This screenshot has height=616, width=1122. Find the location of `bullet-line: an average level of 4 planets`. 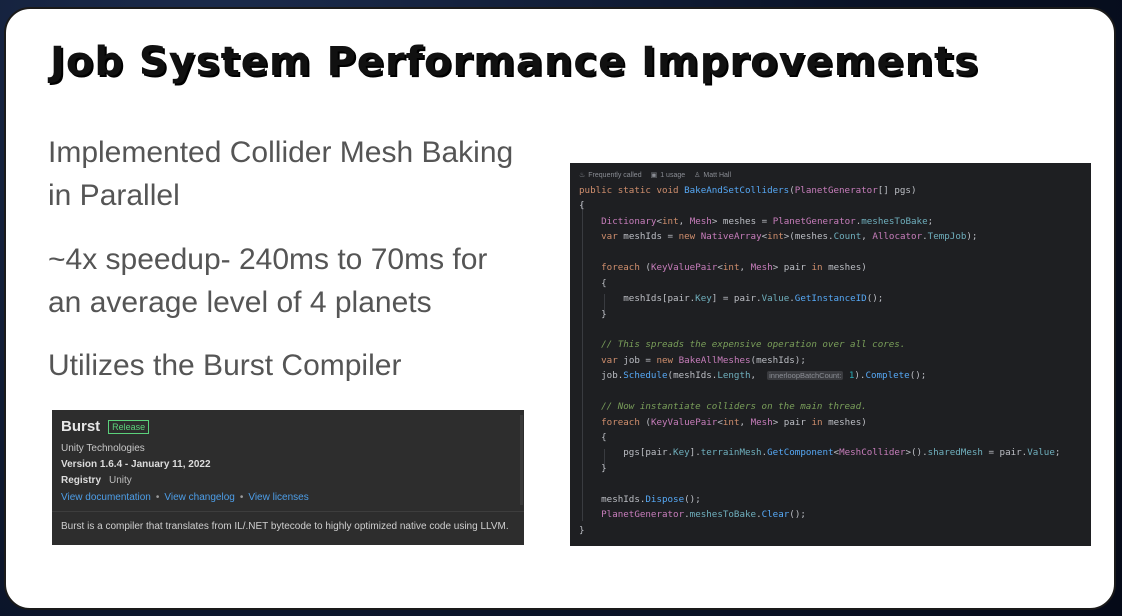

bullet-line: an average level of 4 planets is located at coordinates (240, 302).